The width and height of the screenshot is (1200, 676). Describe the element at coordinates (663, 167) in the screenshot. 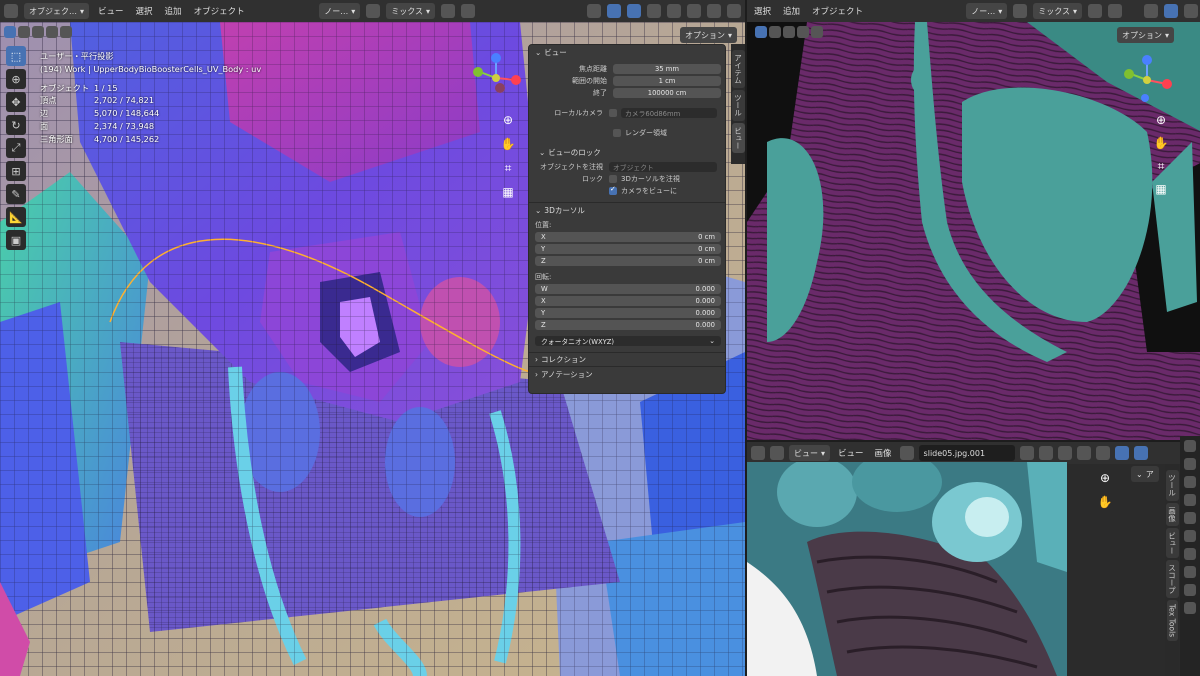

I see `lock-object-field: オブジェクト` at that location.